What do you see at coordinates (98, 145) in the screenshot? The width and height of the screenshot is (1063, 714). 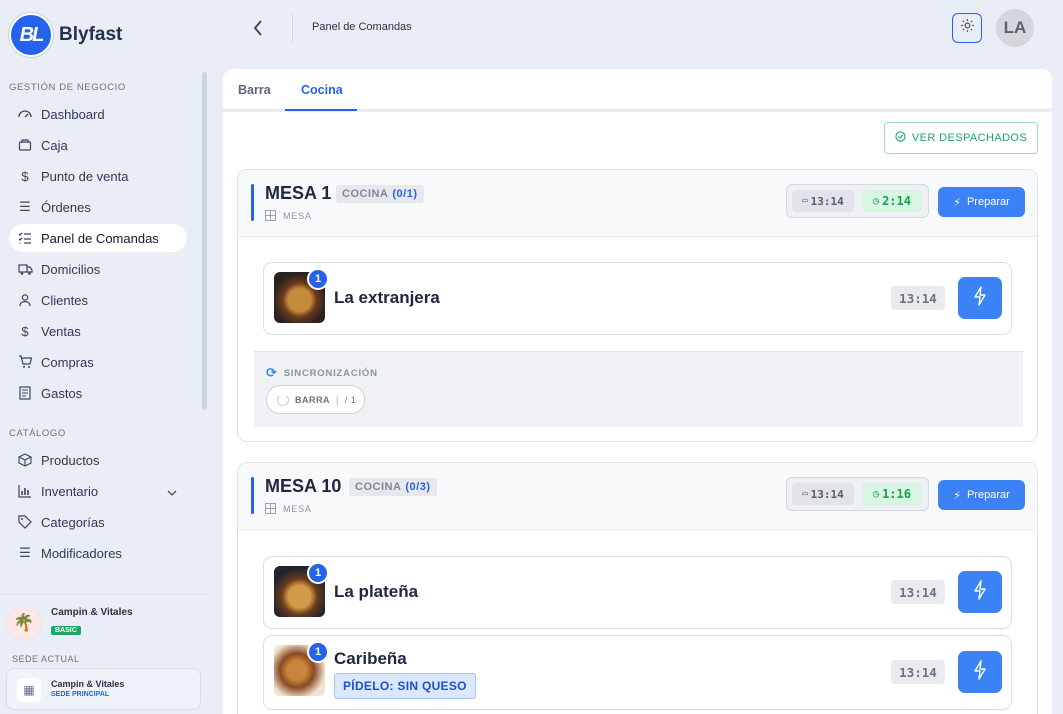 I see `sidebar-item-caja: Caja` at bounding box center [98, 145].